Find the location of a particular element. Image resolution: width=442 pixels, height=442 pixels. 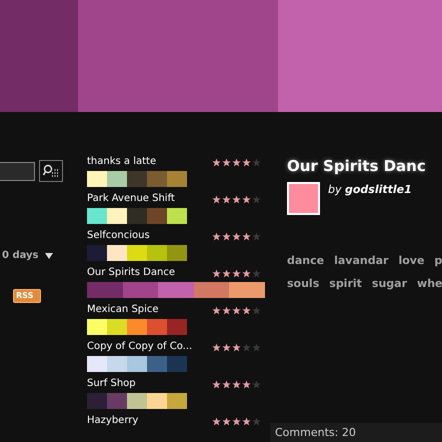

tag-link: lavandar is located at coordinates (361, 261).